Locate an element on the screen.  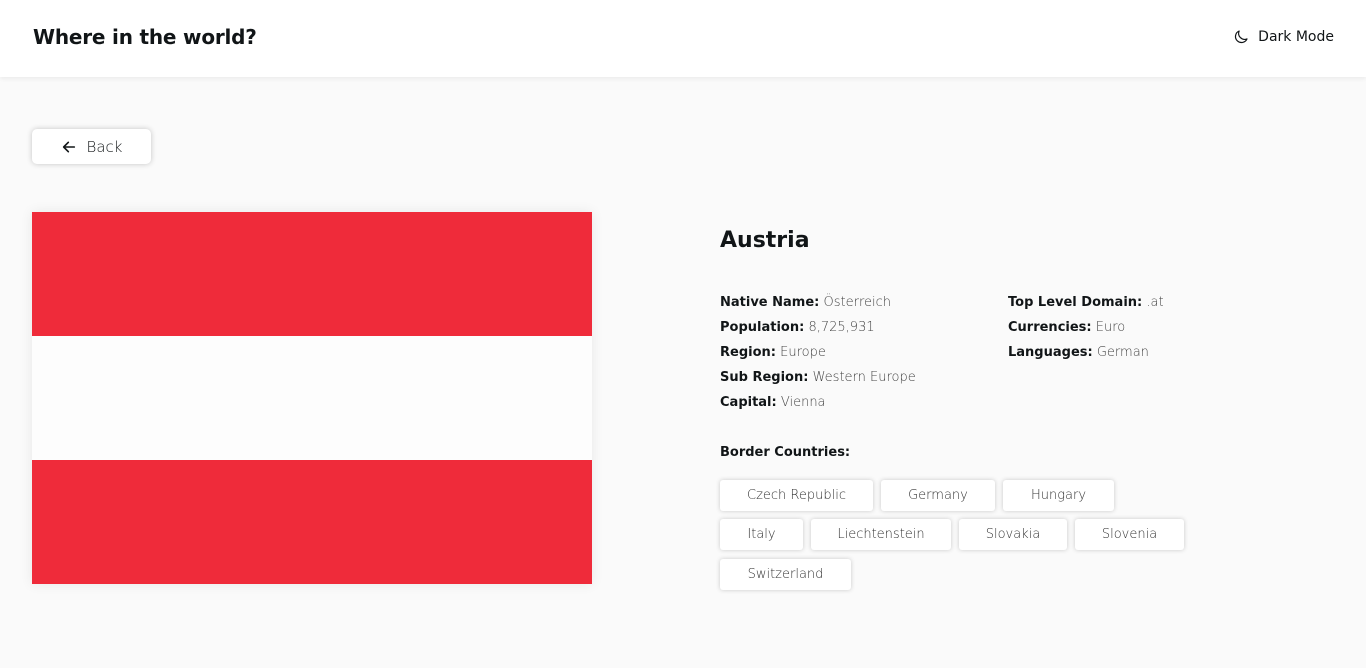
capital-row: Capital: Vienna is located at coordinates (818, 402).